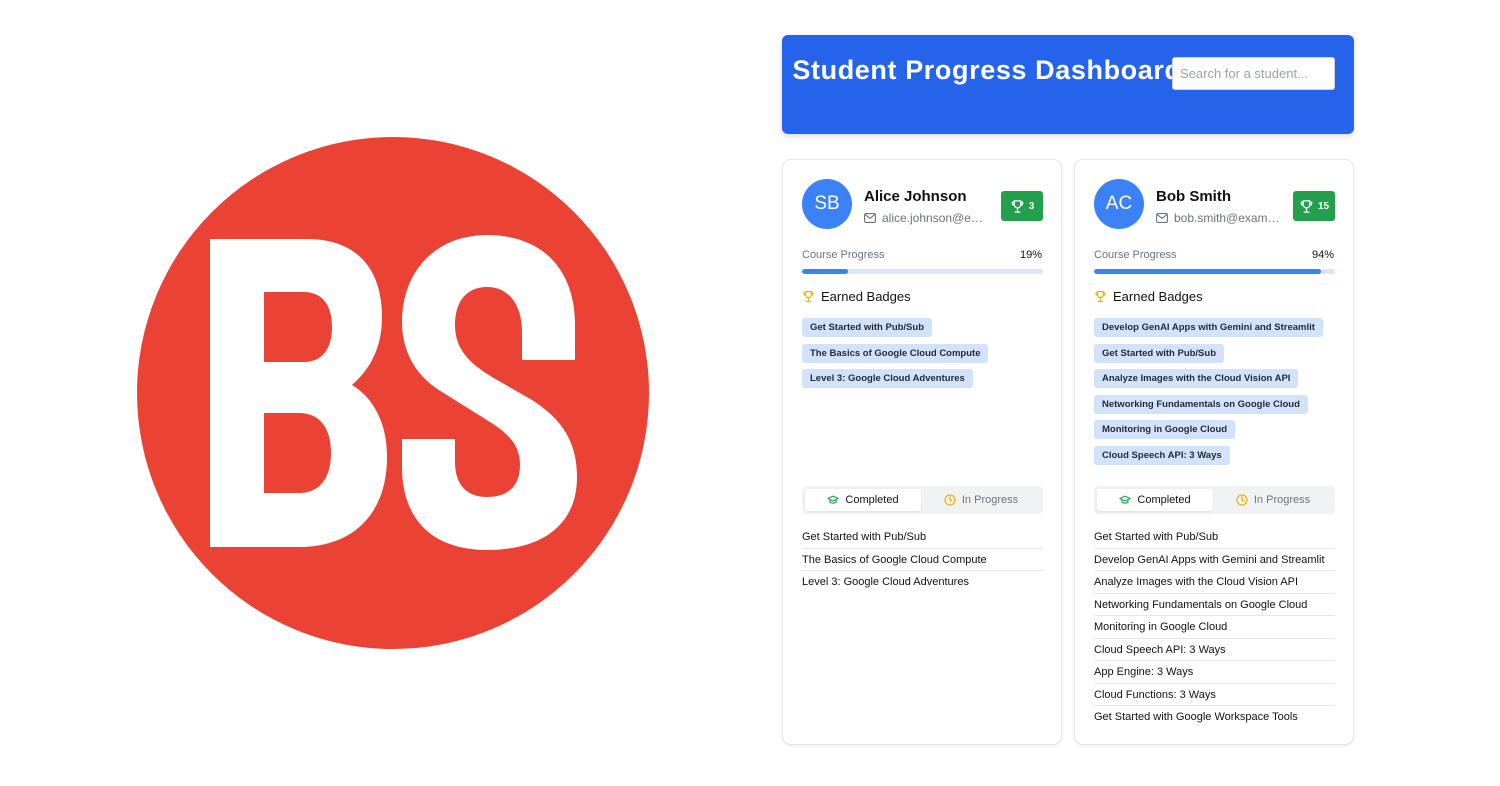 The height and width of the screenshot is (786, 1500). Describe the element at coordinates (1214, 672) in the screenshot. I see `list-item: App Engine: 3 Ways` at that location.